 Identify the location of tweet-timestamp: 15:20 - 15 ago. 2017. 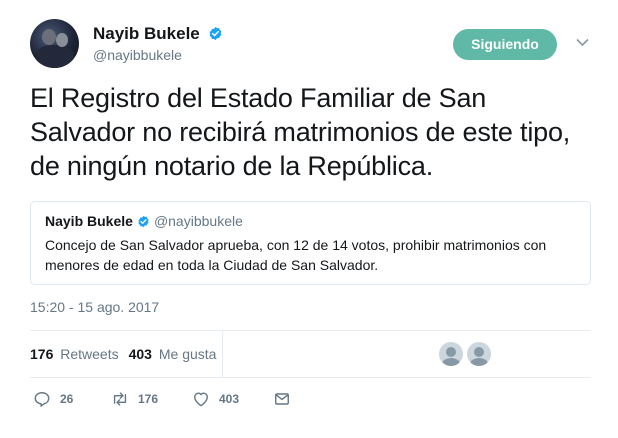
(94, 307).